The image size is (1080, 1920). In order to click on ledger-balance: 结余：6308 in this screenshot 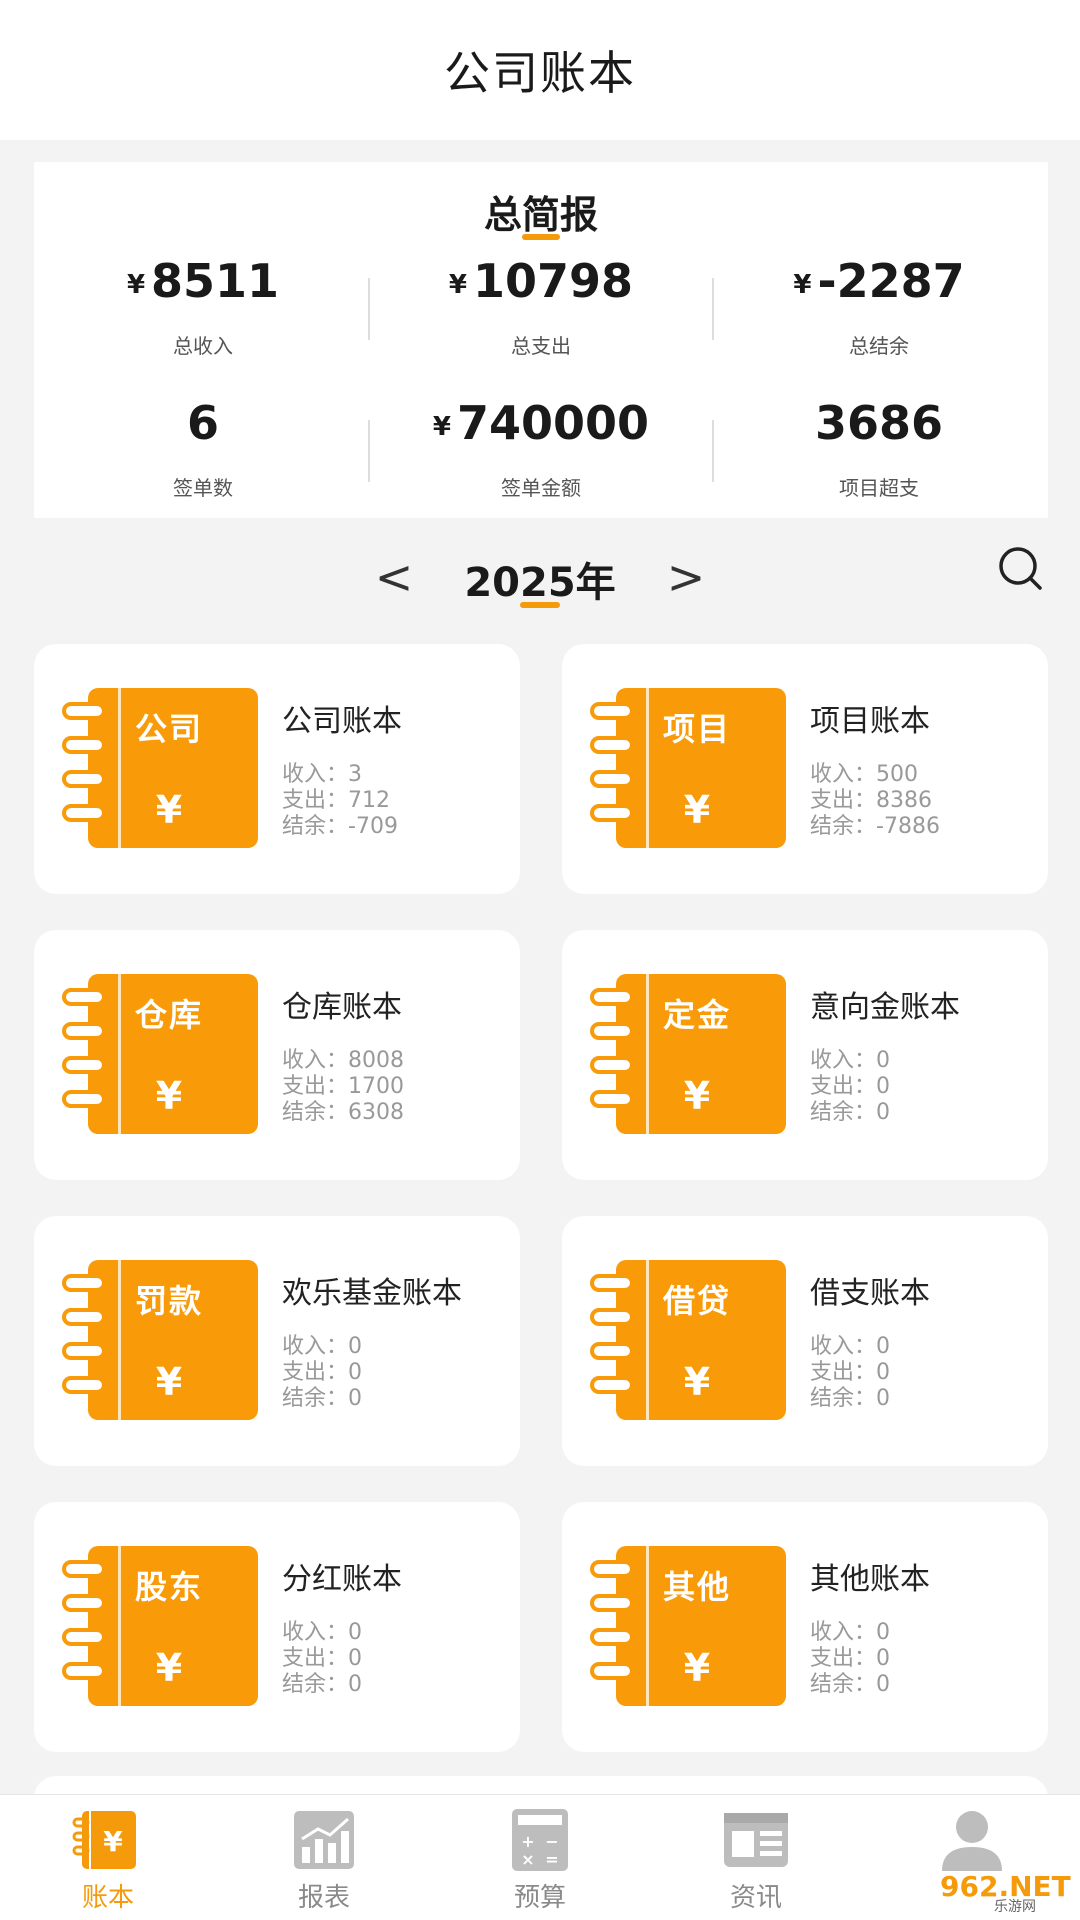, I will do `click(343, 1112)`.